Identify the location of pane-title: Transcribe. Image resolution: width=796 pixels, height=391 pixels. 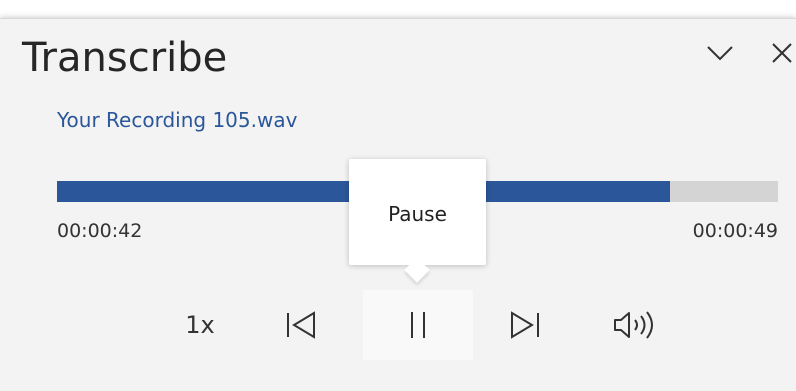
(125, 58).